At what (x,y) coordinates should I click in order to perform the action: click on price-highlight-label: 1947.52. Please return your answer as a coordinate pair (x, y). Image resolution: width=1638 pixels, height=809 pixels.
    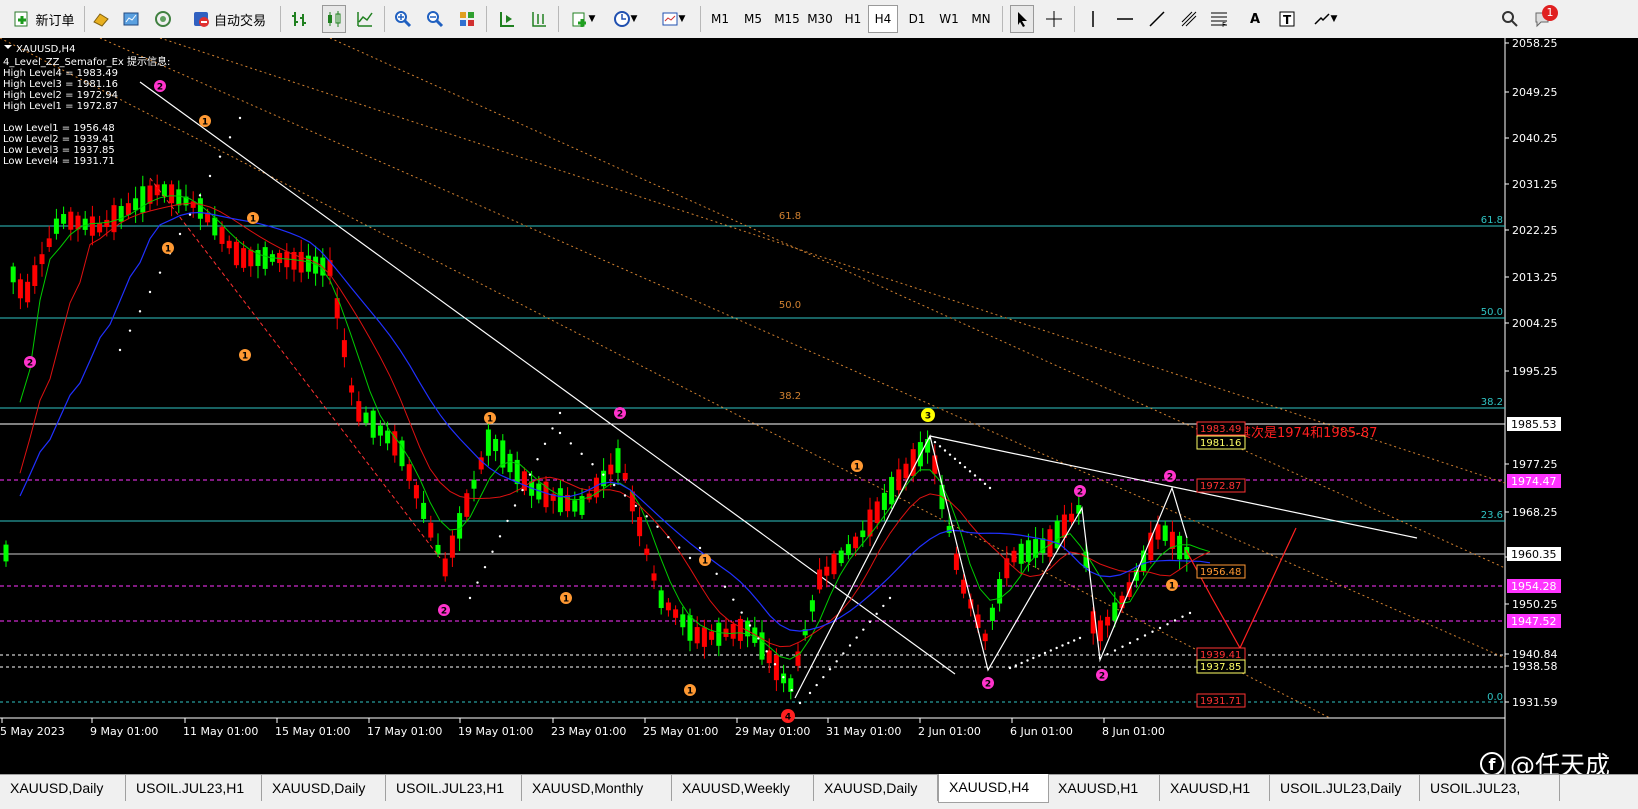
    Looking at the image, I should click on (1534, 621).